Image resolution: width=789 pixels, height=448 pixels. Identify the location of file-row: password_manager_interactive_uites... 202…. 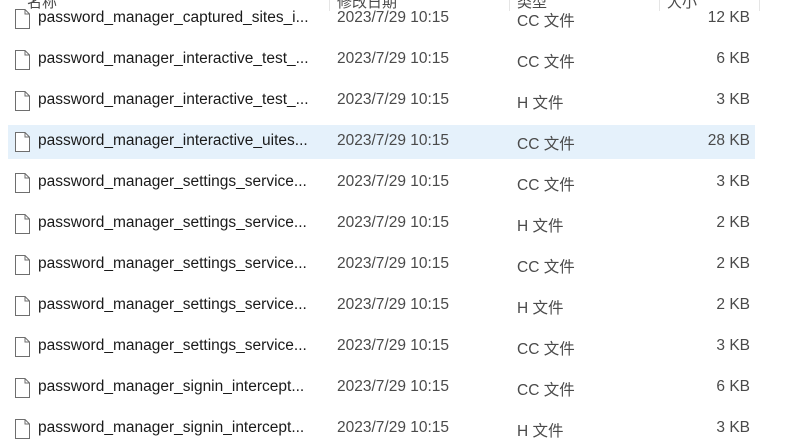
(381, 142).